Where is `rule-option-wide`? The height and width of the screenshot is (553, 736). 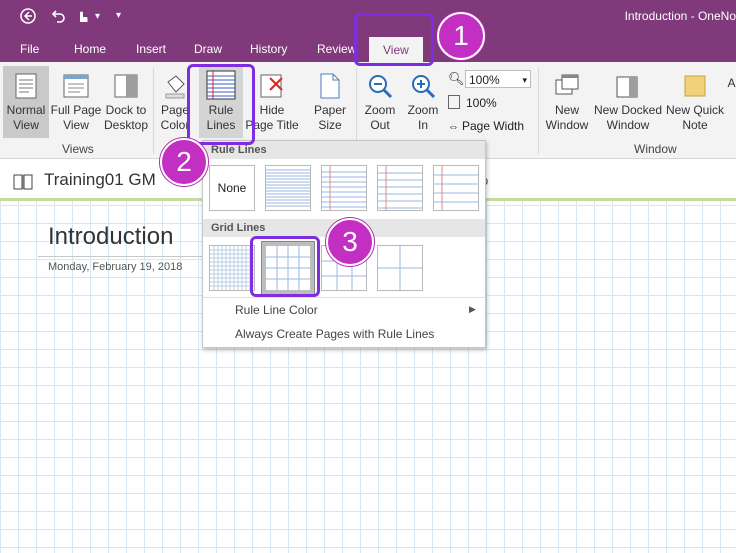
rule-option-wide is located at coordinates (456, 188).